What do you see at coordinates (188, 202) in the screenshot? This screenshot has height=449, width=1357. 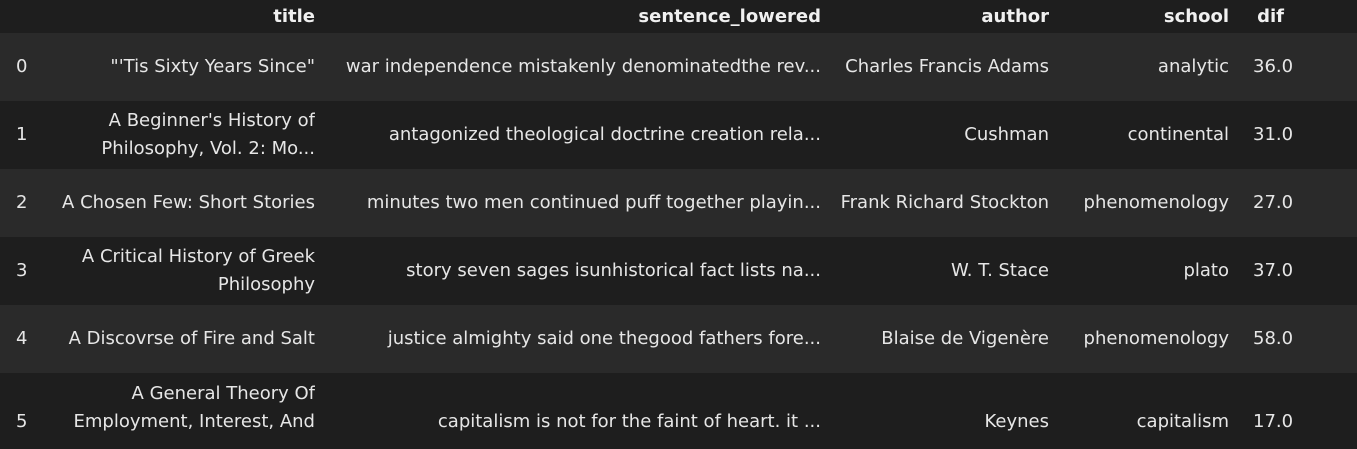 I see `cell-title-text: A Chosen Few: Short Stories` at bounding box center [188, 202].